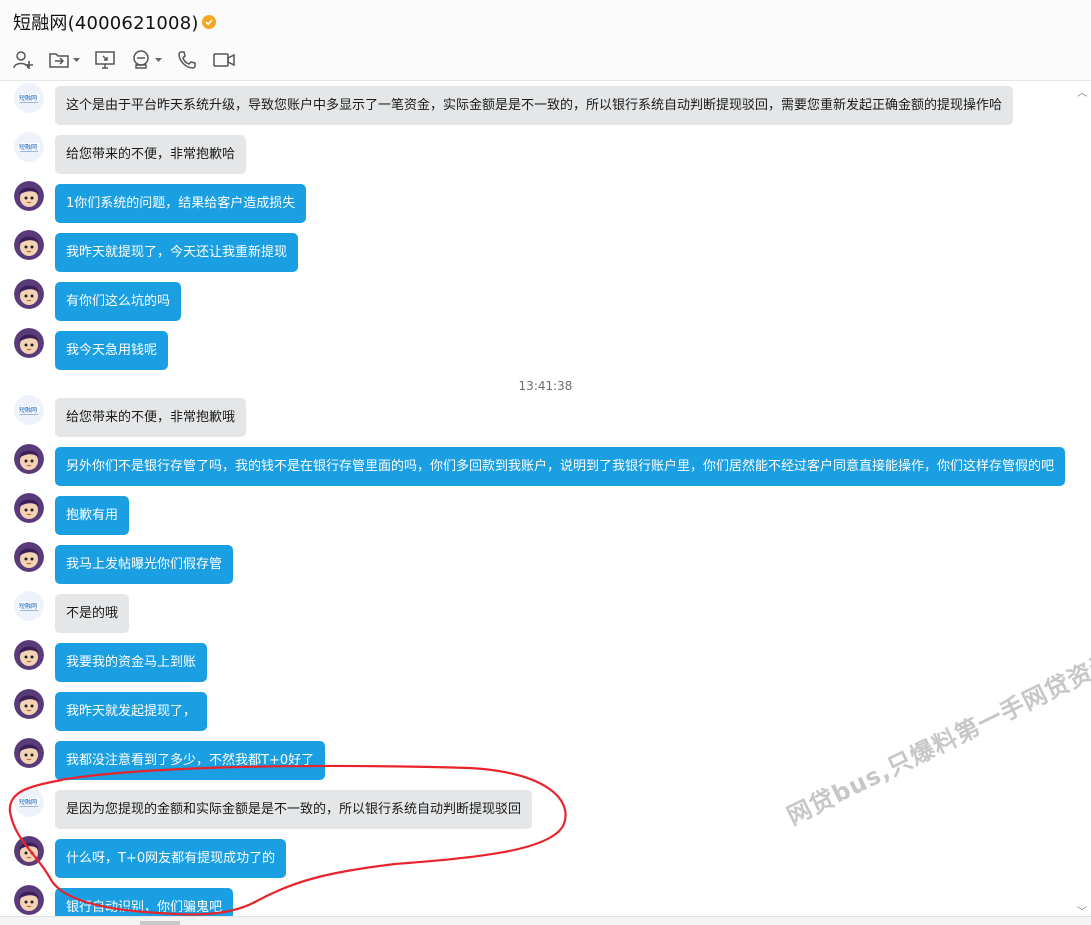 Image resolution: width=1091 pixels, height=925 pixels. Describe the element at coordinates (112, 350) in the screenshot. I see `user-message-bubble: 我今天急用钱呢` at that location.